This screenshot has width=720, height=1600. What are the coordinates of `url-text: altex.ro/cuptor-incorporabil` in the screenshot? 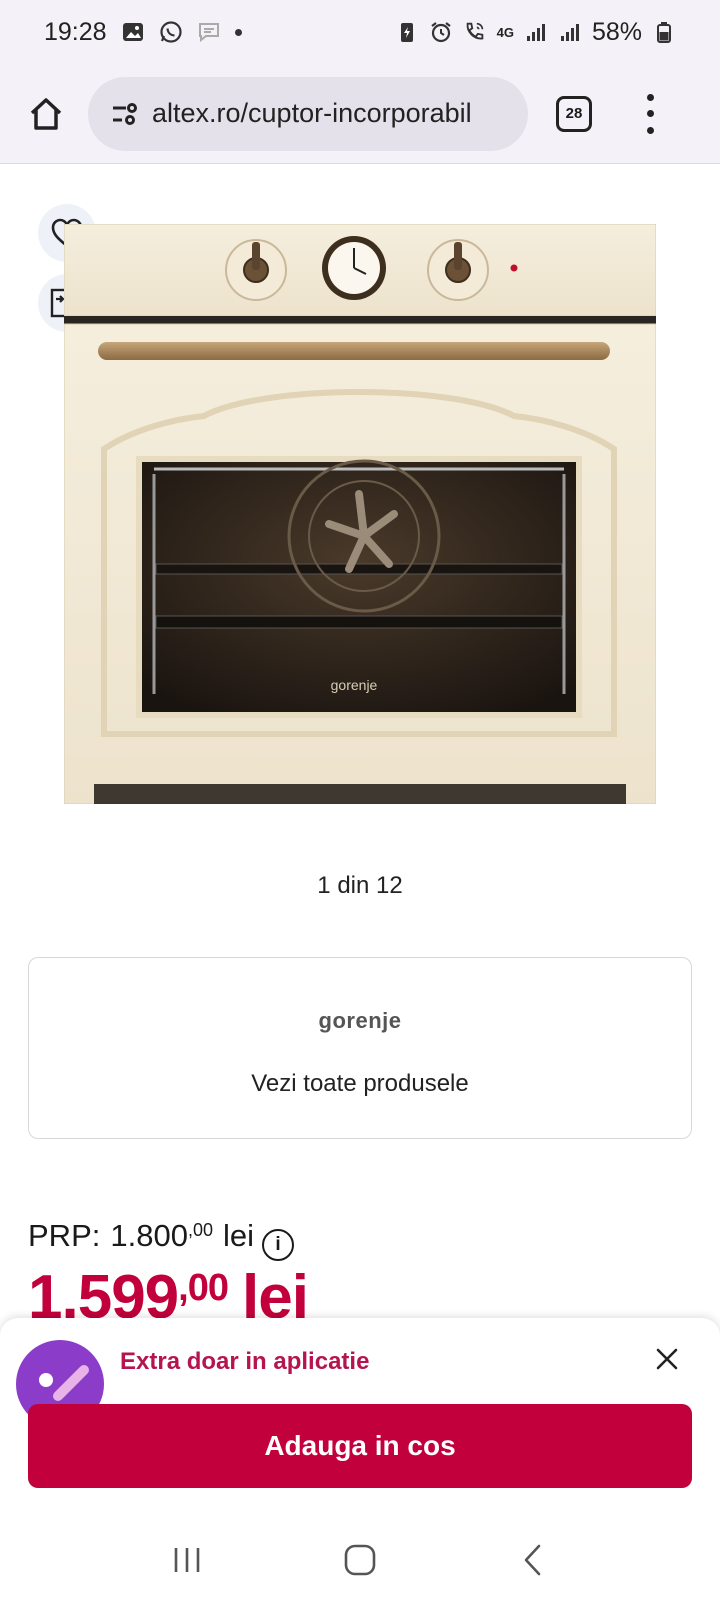 It's located at (312, 113).